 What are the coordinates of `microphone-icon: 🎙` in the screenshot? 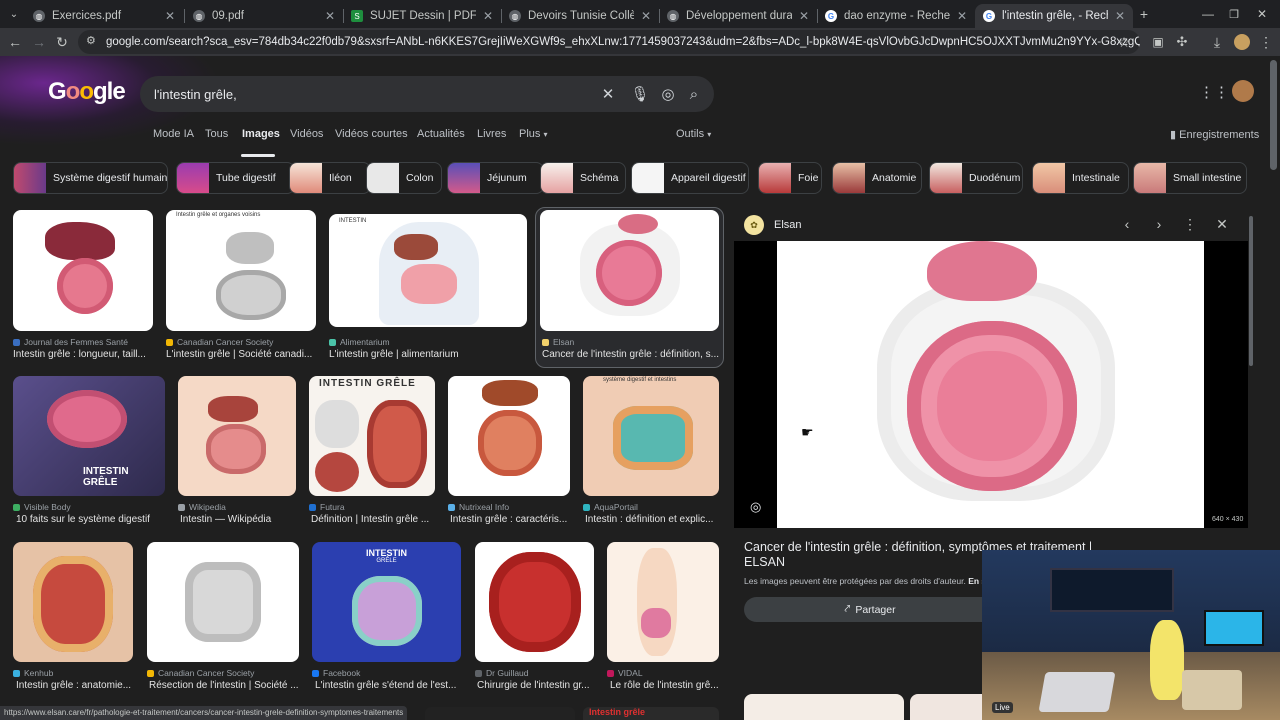 It's located at (640, 94).